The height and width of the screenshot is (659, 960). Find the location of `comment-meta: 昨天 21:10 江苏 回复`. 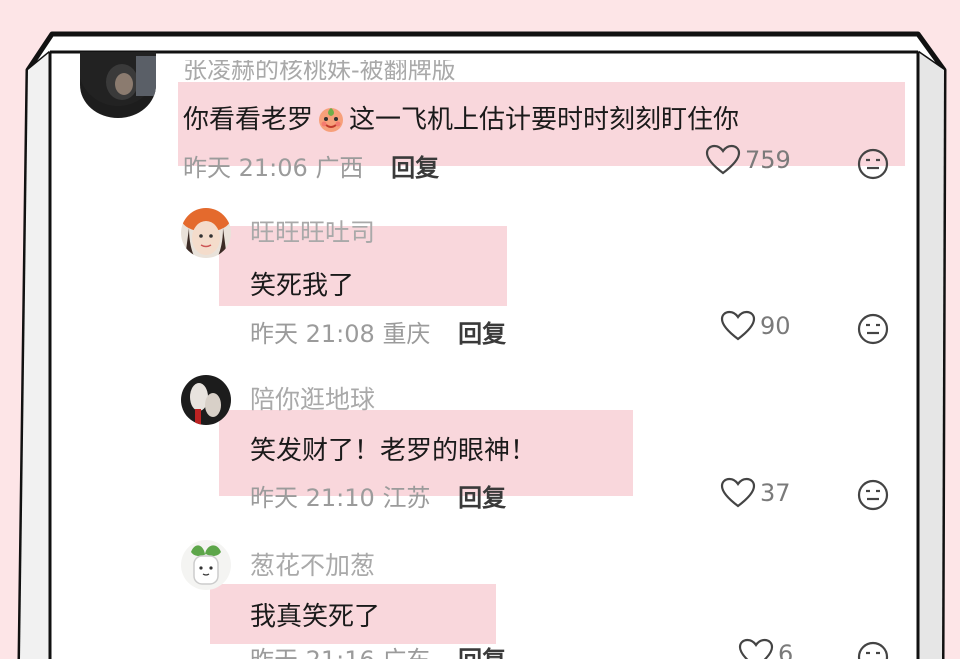

comment-meta: 昨天 21:10 江苏 回复 is located at coordinates (378, 495).